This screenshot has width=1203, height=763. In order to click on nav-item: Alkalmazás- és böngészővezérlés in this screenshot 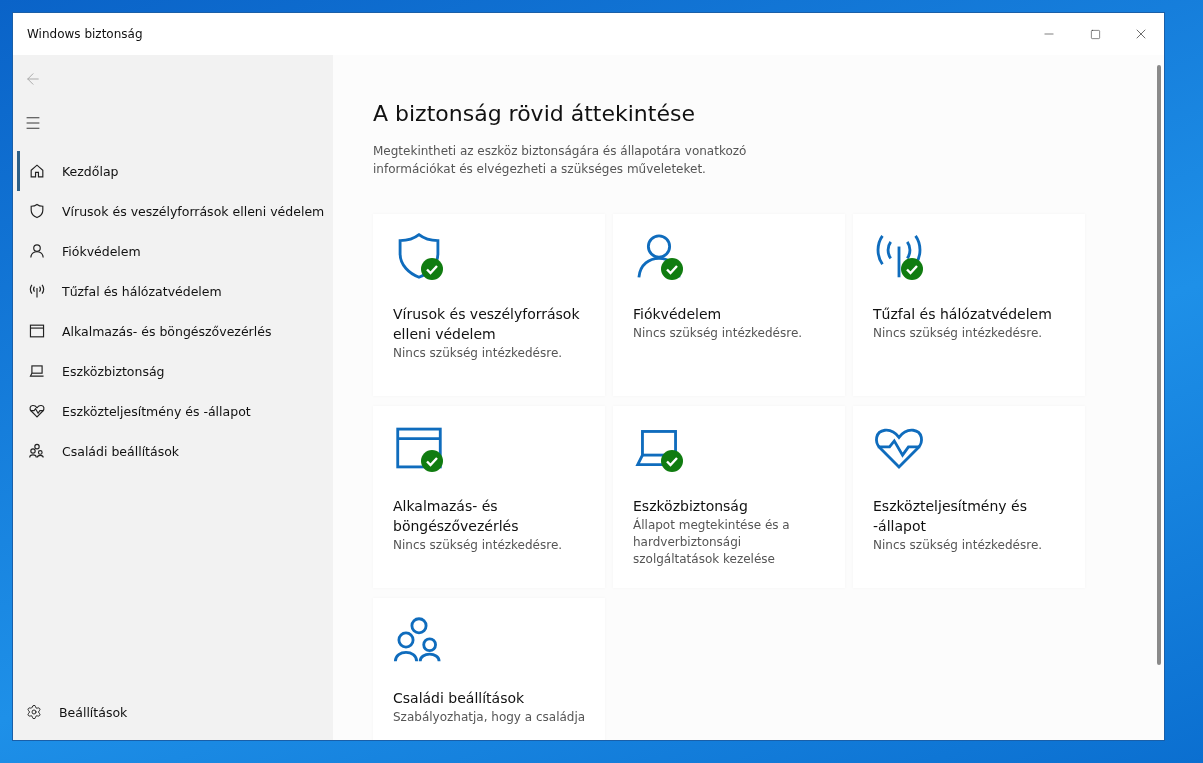, I will do `click(175, 331)`.